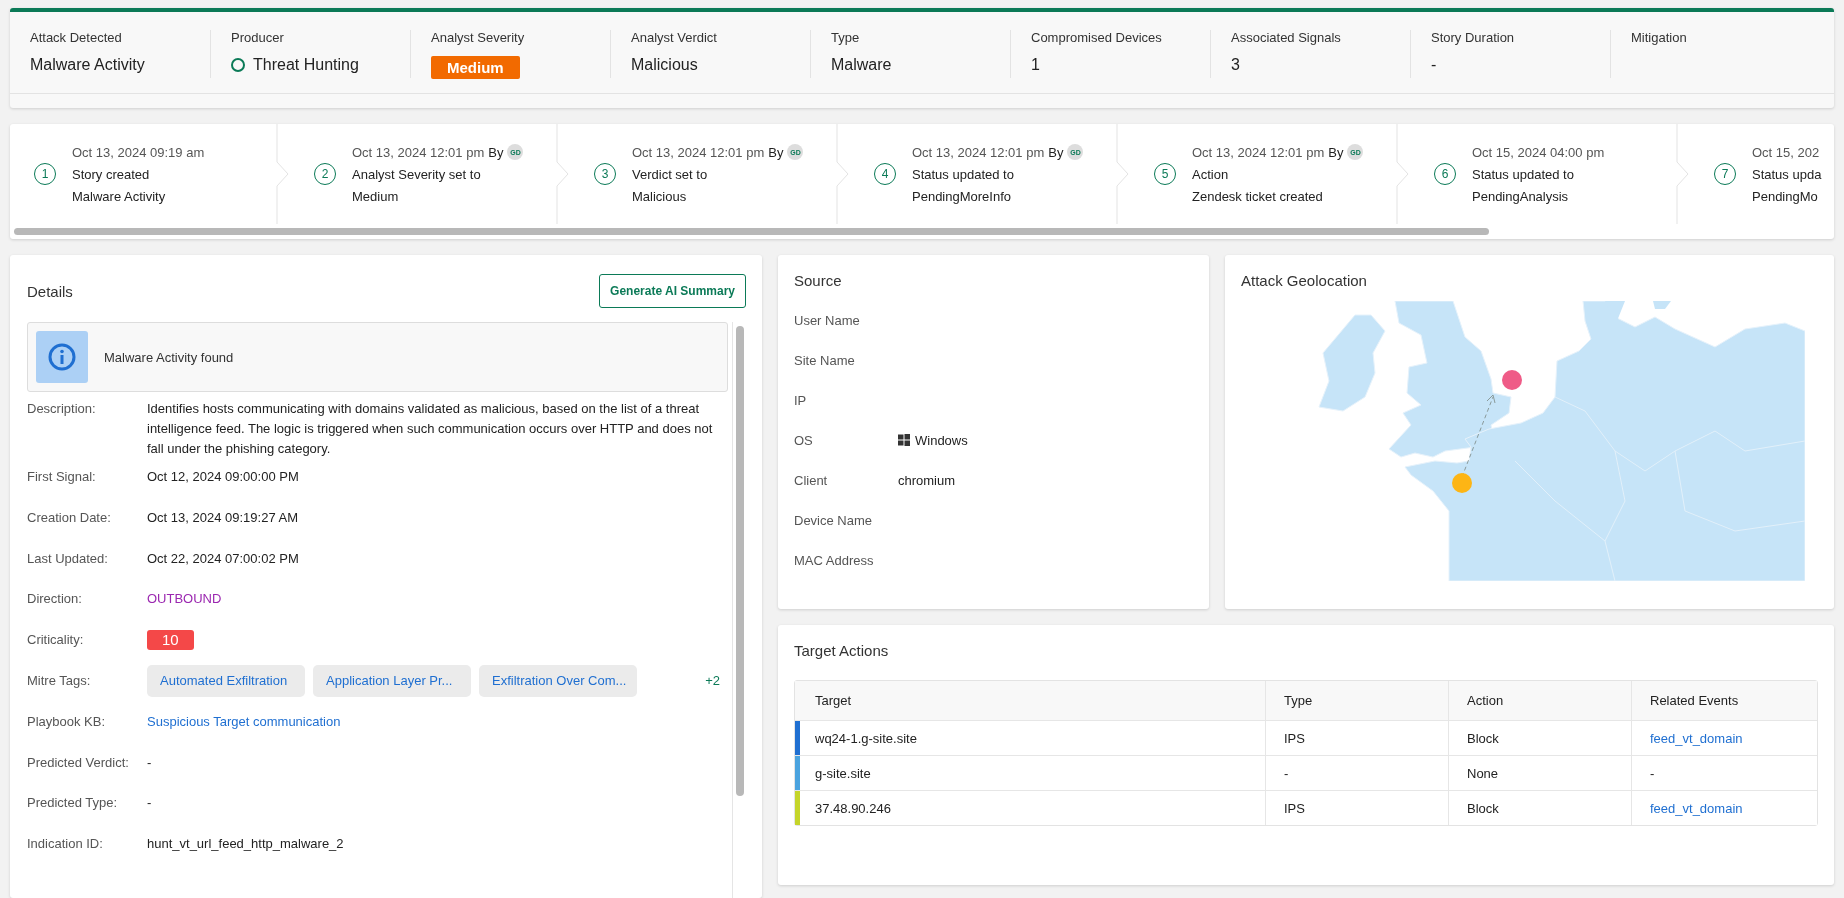 The image size is (1844, 898). What do you see at coordinates (1659, 37) in the screenshot?
I see `field-label: Mitigation` at bounding box center [1659, 37].